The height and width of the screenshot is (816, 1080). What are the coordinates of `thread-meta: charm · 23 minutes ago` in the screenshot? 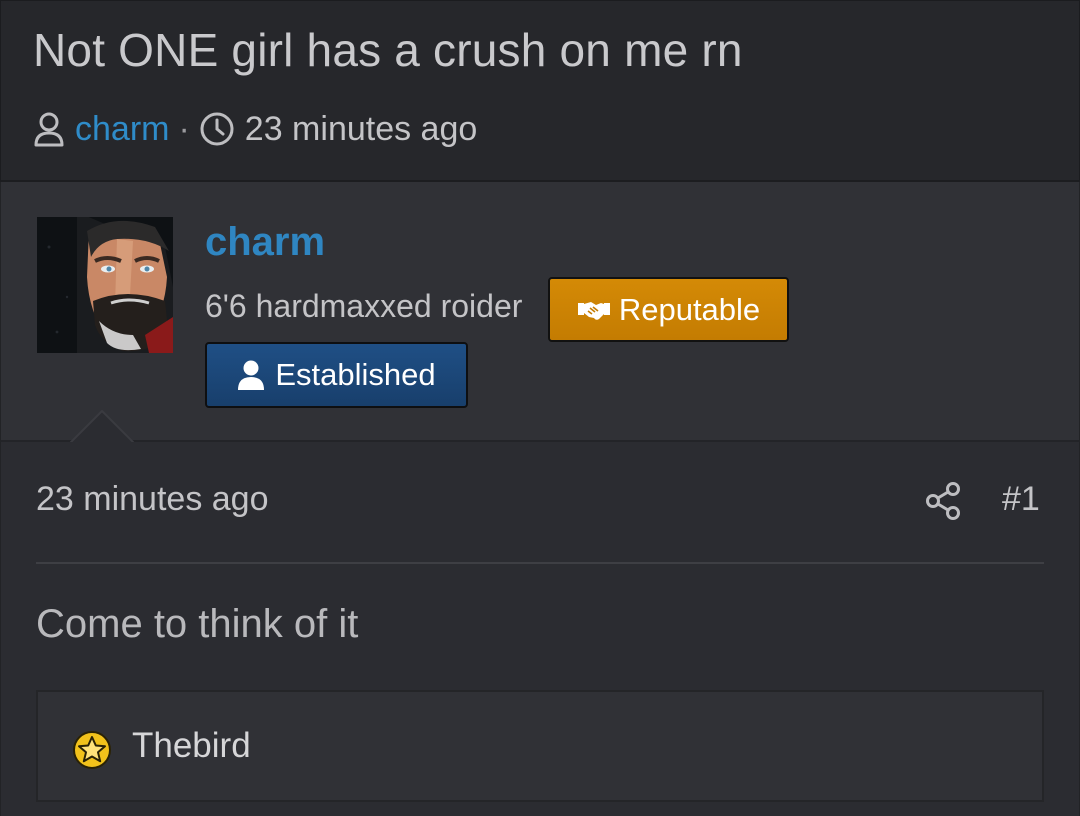 It's located at (255, 129).